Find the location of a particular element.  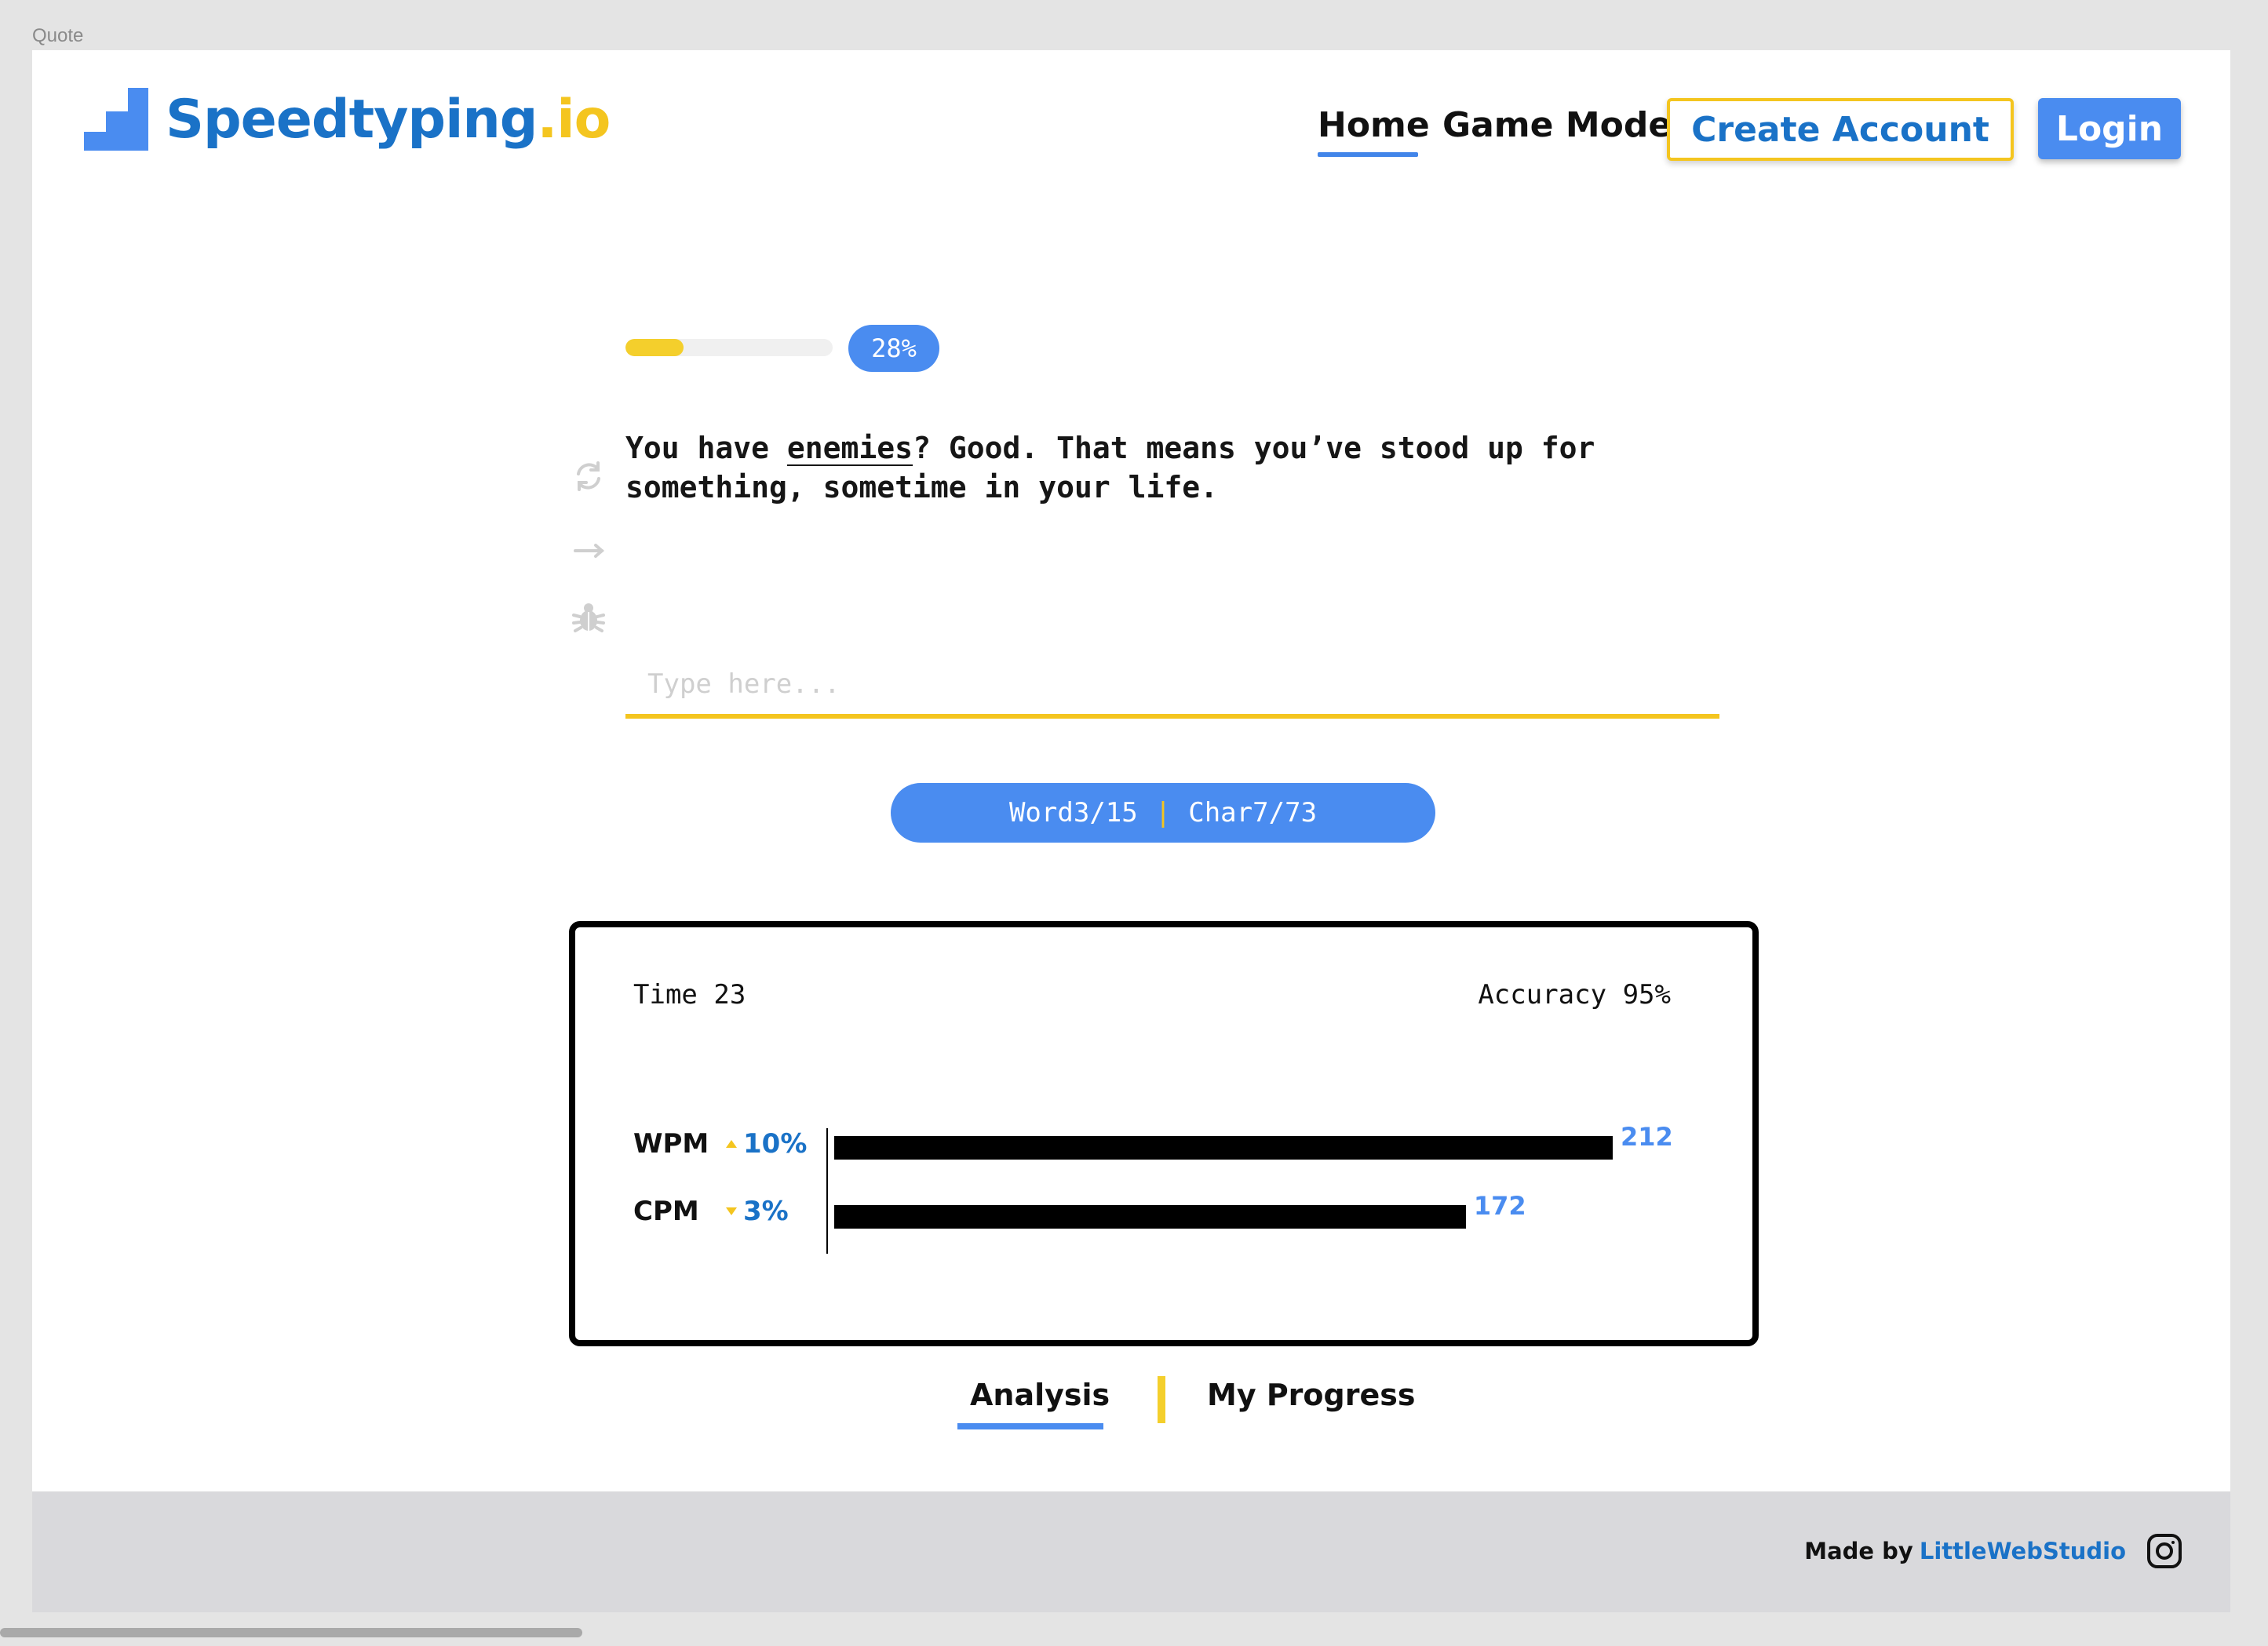

studio-link: LittleWebStudio is located at coordinates (2023, 1551).